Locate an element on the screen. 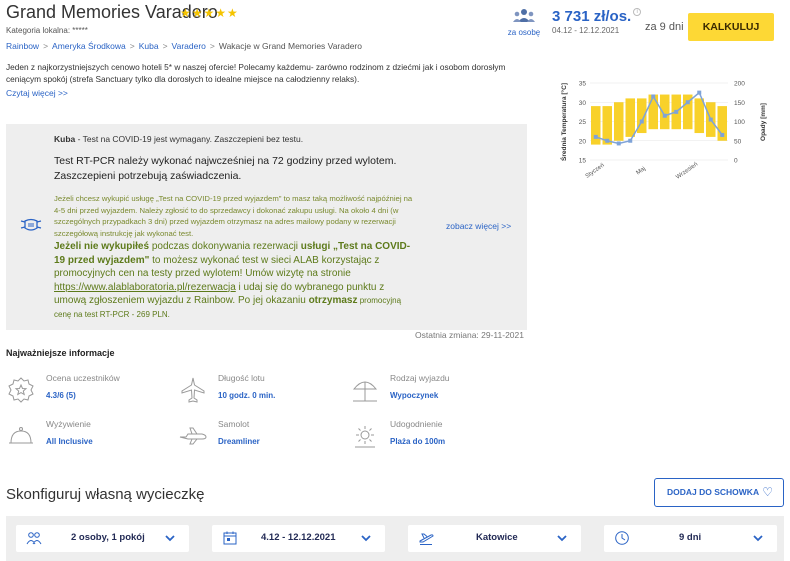 The image size is (790, 561). add-to-favorites-label: DODAJ DO SCHOWKA is located at coordinates (713, 492).